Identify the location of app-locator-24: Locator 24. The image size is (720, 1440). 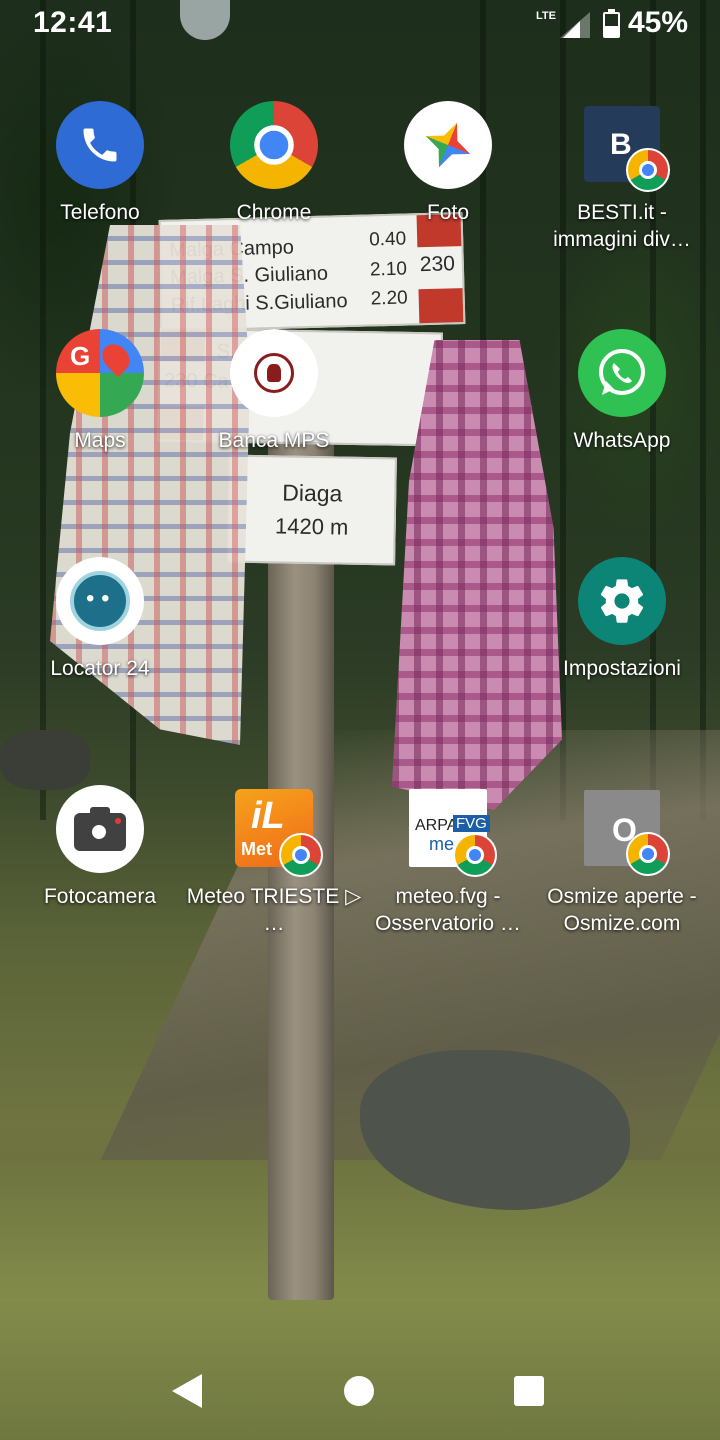
(100, 619).